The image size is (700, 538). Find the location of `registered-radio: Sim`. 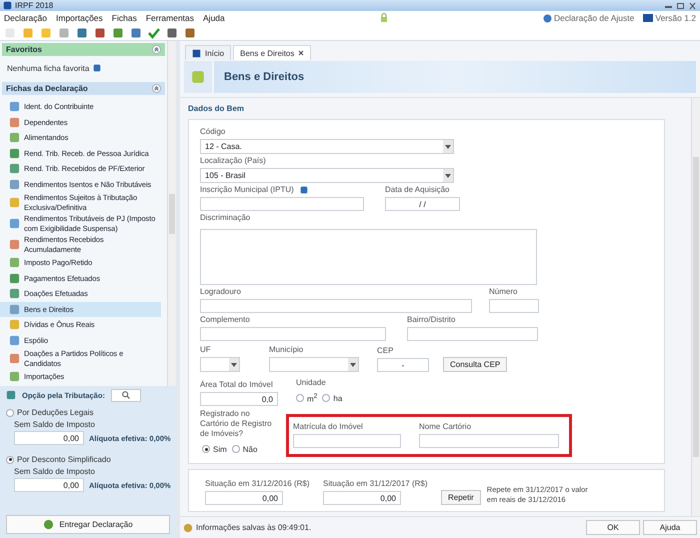

registered-radio: Sim is located at coordinates (214, 449).